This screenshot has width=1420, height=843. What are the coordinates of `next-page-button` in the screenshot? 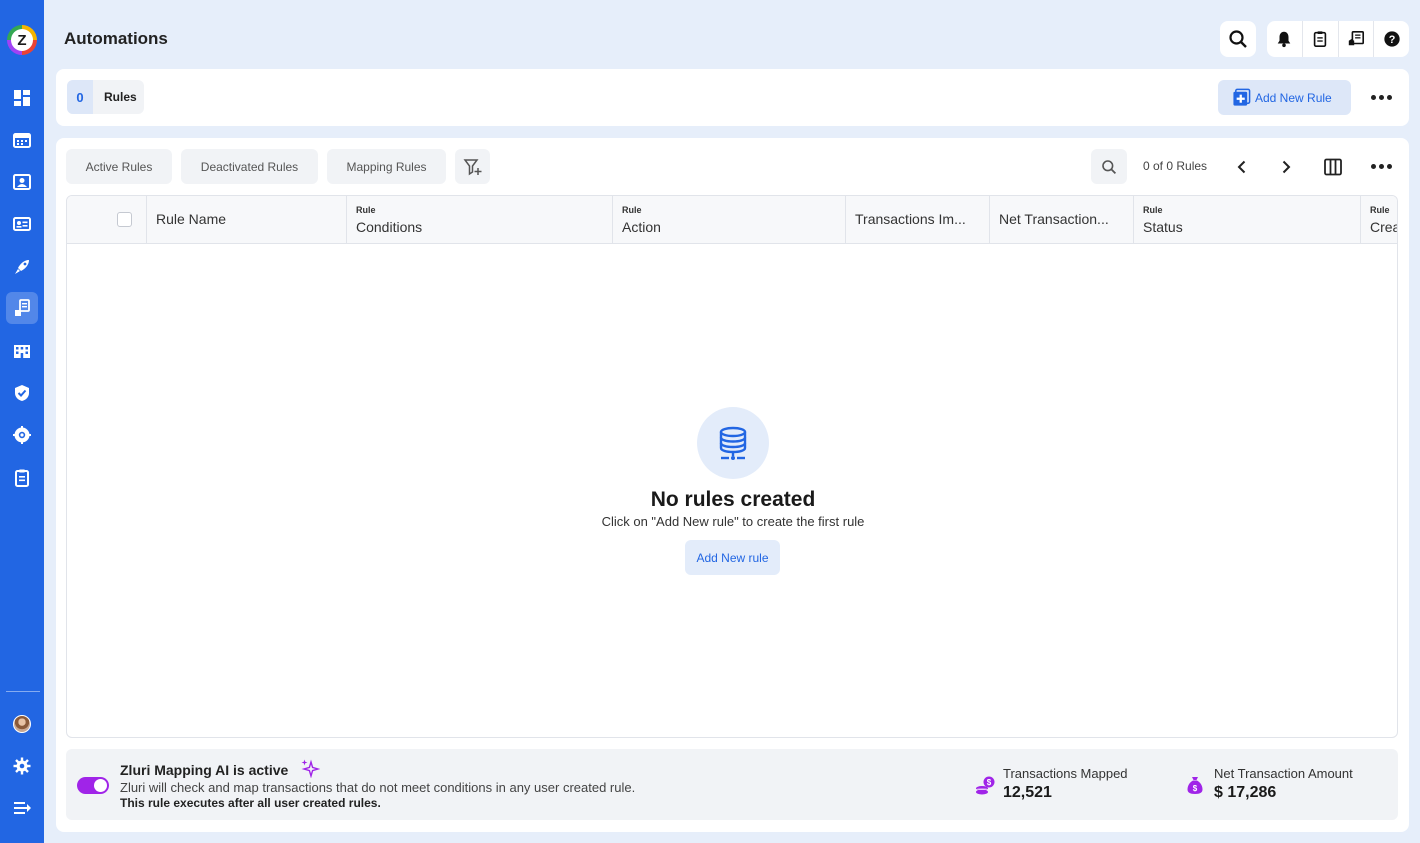 It's located at (1286, 167).